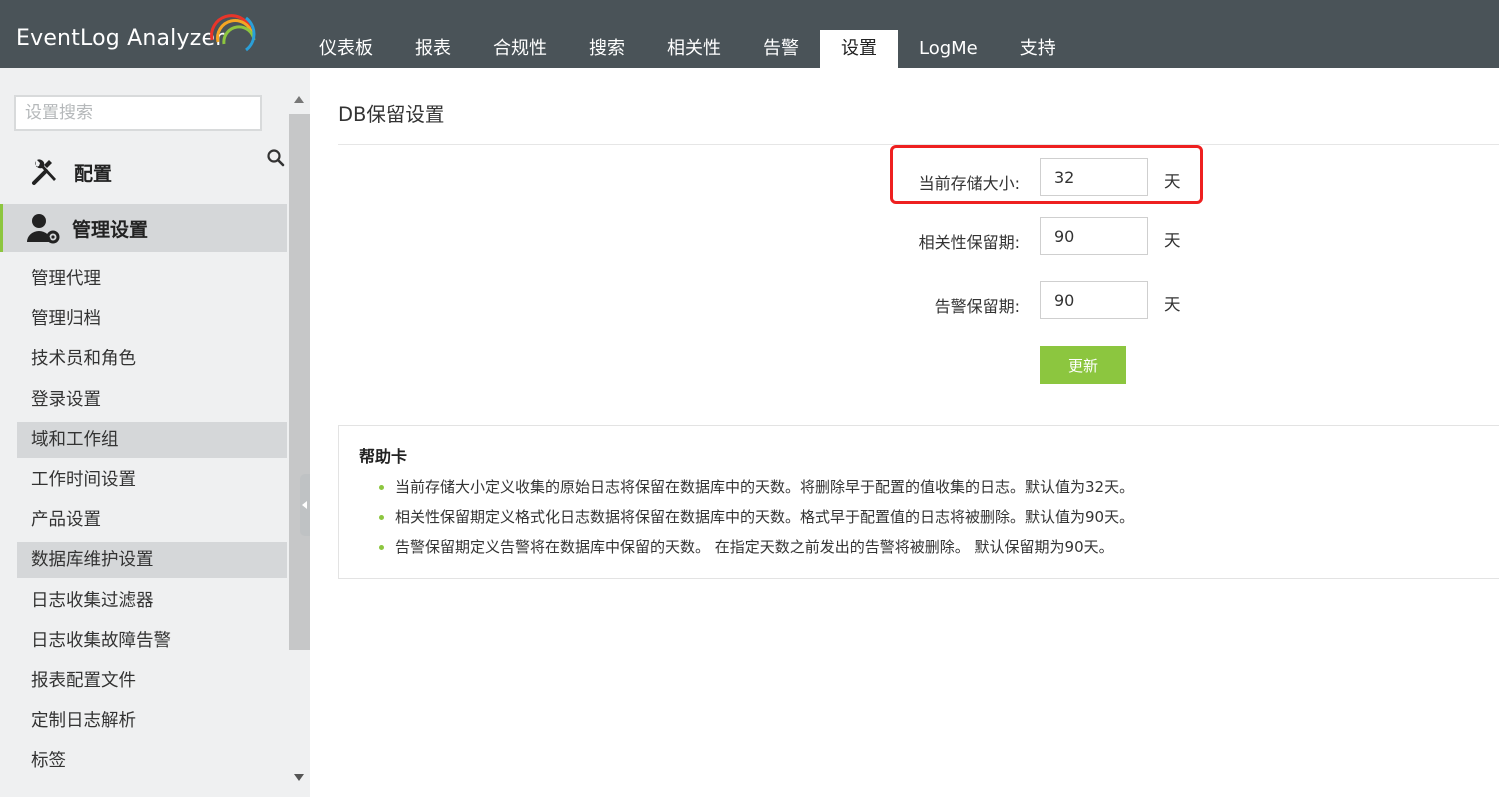 Image resolution: width=1499 pixels, height=797 pixels. Describe the element at coordinates (299, 777) in the screenshot. I see `scroll-down-arrow-icon` at that location.